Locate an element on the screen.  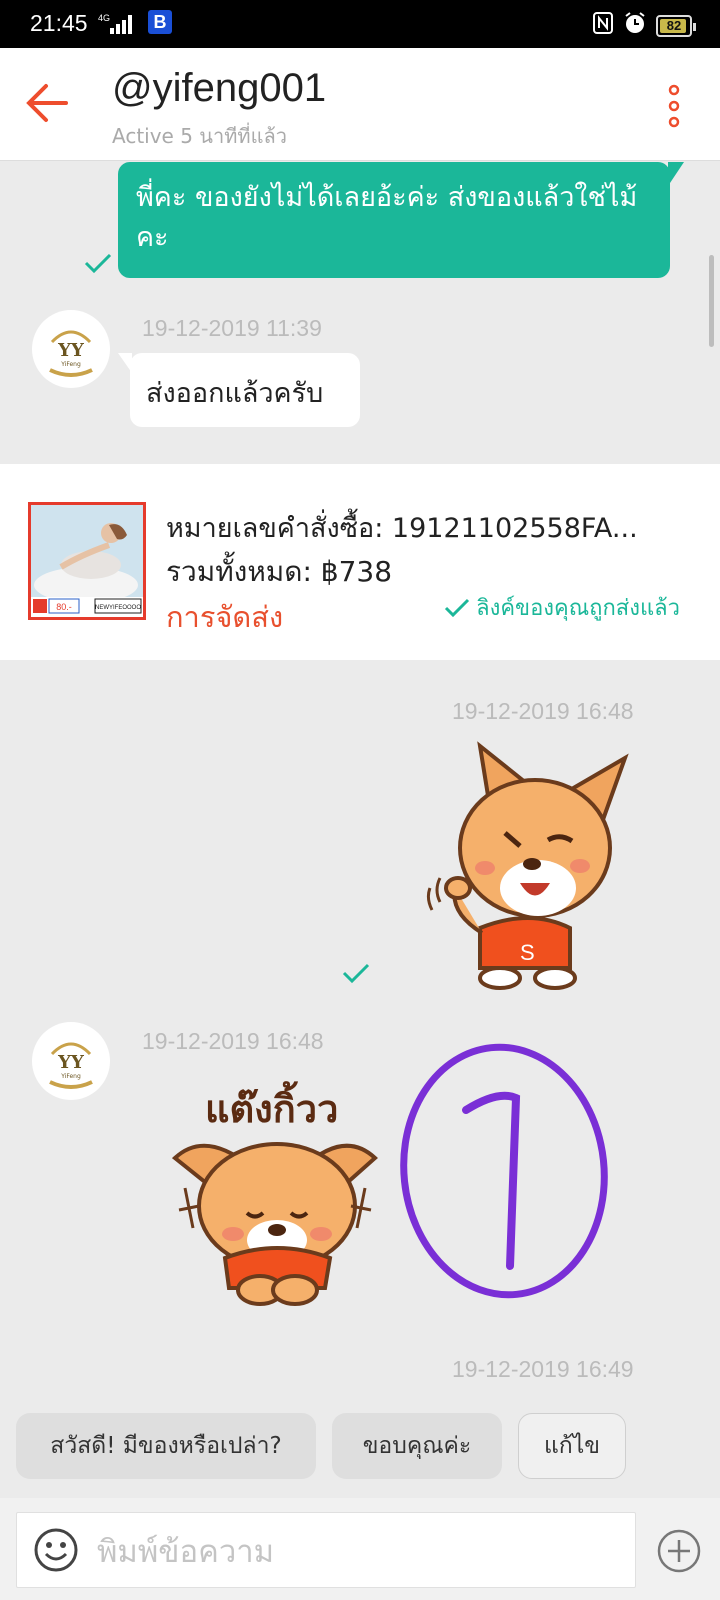
thumb-code-badge: NEWYIFEOOOO is located at coordinates (118, 608).